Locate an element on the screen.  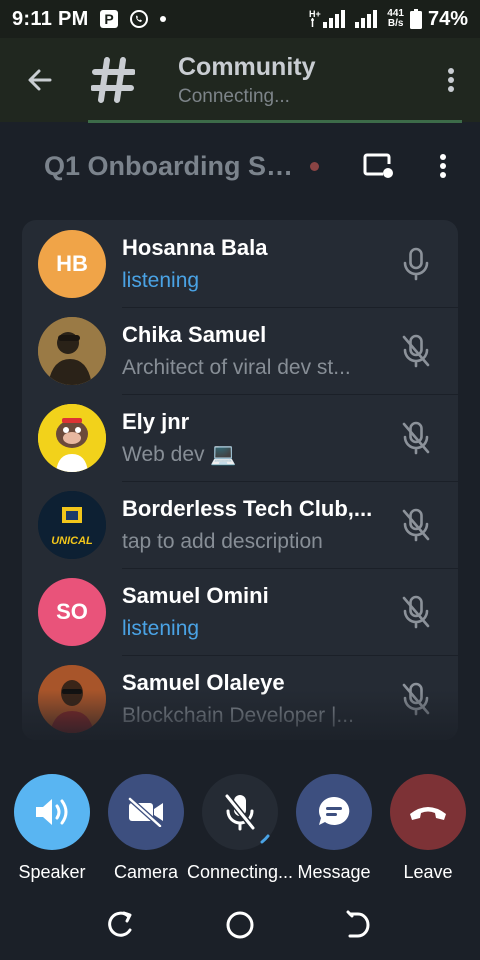
recording-indicator is located at coordinates (314, 166).